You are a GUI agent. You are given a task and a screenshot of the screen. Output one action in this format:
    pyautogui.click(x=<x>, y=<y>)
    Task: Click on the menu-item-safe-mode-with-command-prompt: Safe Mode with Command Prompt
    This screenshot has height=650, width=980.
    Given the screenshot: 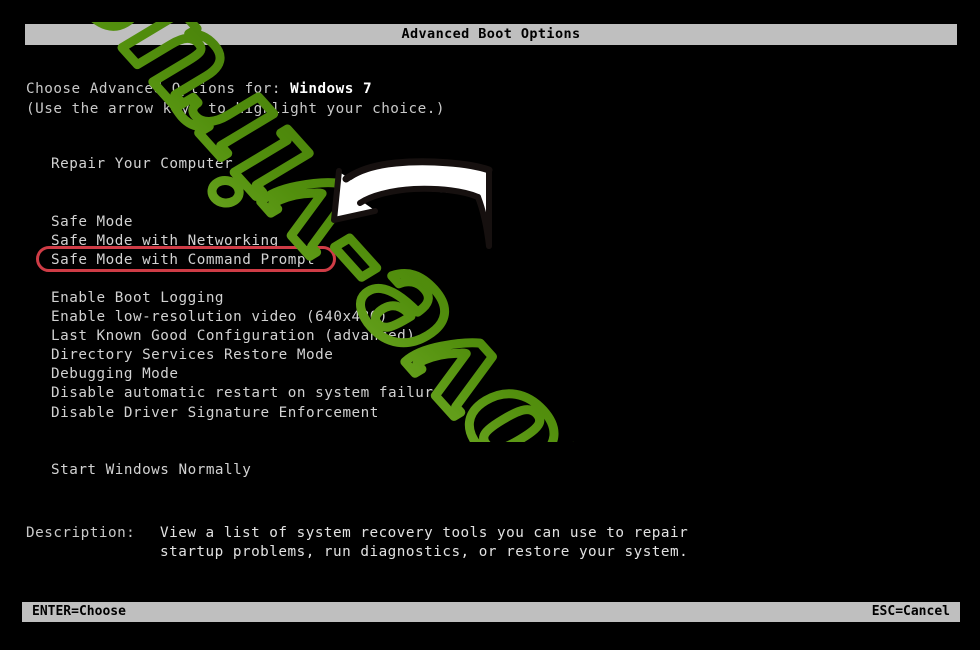 What is the action you would take?
    pyautogui.click(x=183, y=261)
    